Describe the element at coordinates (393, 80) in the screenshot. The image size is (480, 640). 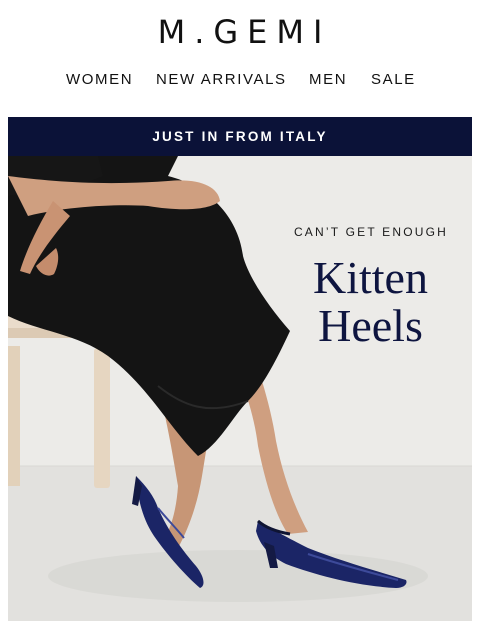
I see `nav-sale: SALE` at that location.